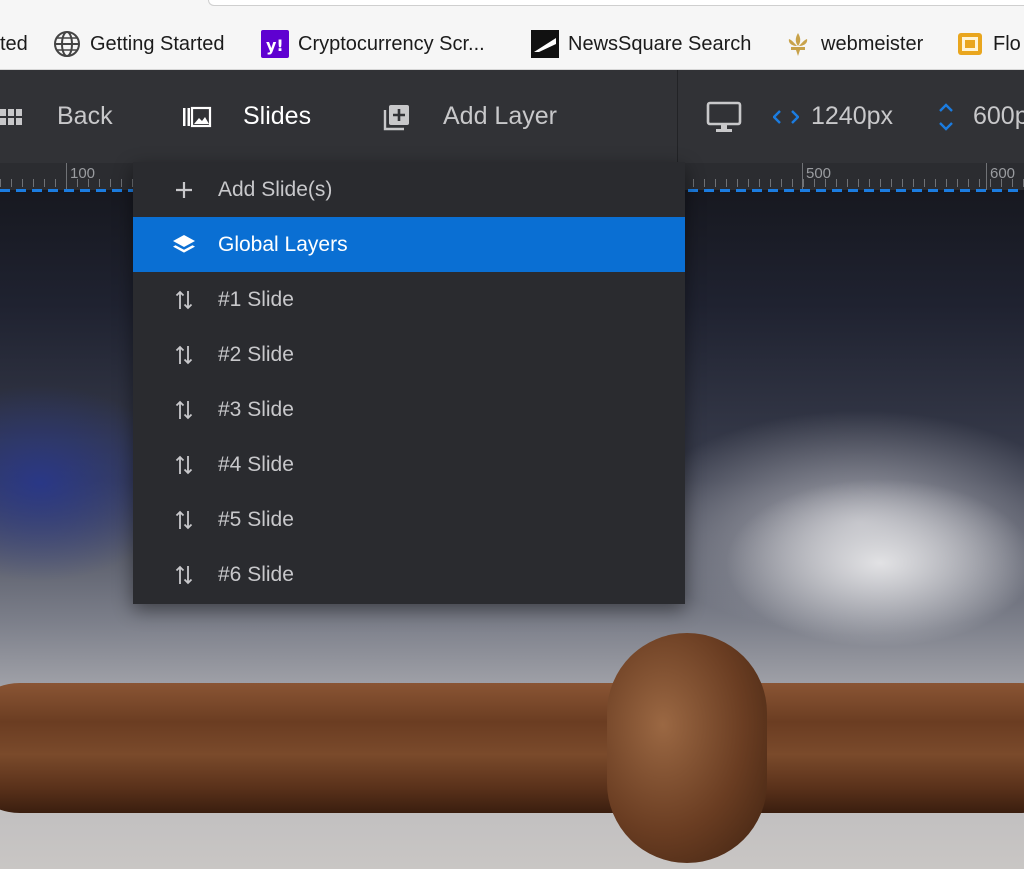 This screenshot has width=1024, height=869. I want to click on newssquare-icon, so click(545, 44).